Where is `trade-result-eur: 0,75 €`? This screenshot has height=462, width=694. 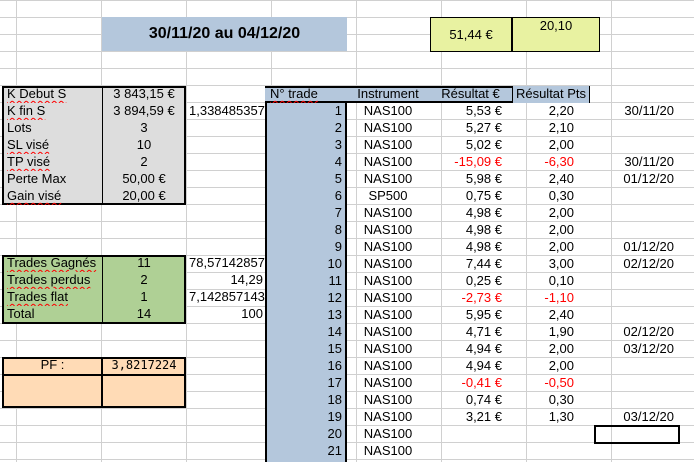
trade-result-eur: 0,75 € is located at coordinates (469, 196).